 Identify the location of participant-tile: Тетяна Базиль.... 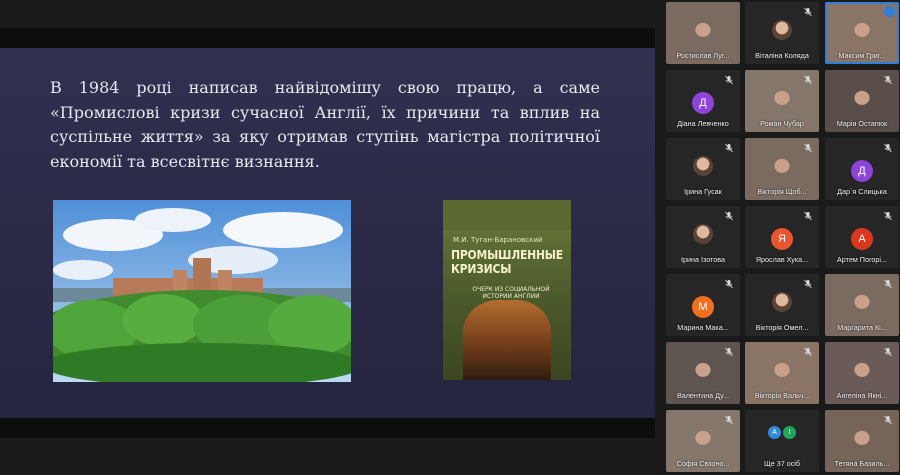
(862, 441).